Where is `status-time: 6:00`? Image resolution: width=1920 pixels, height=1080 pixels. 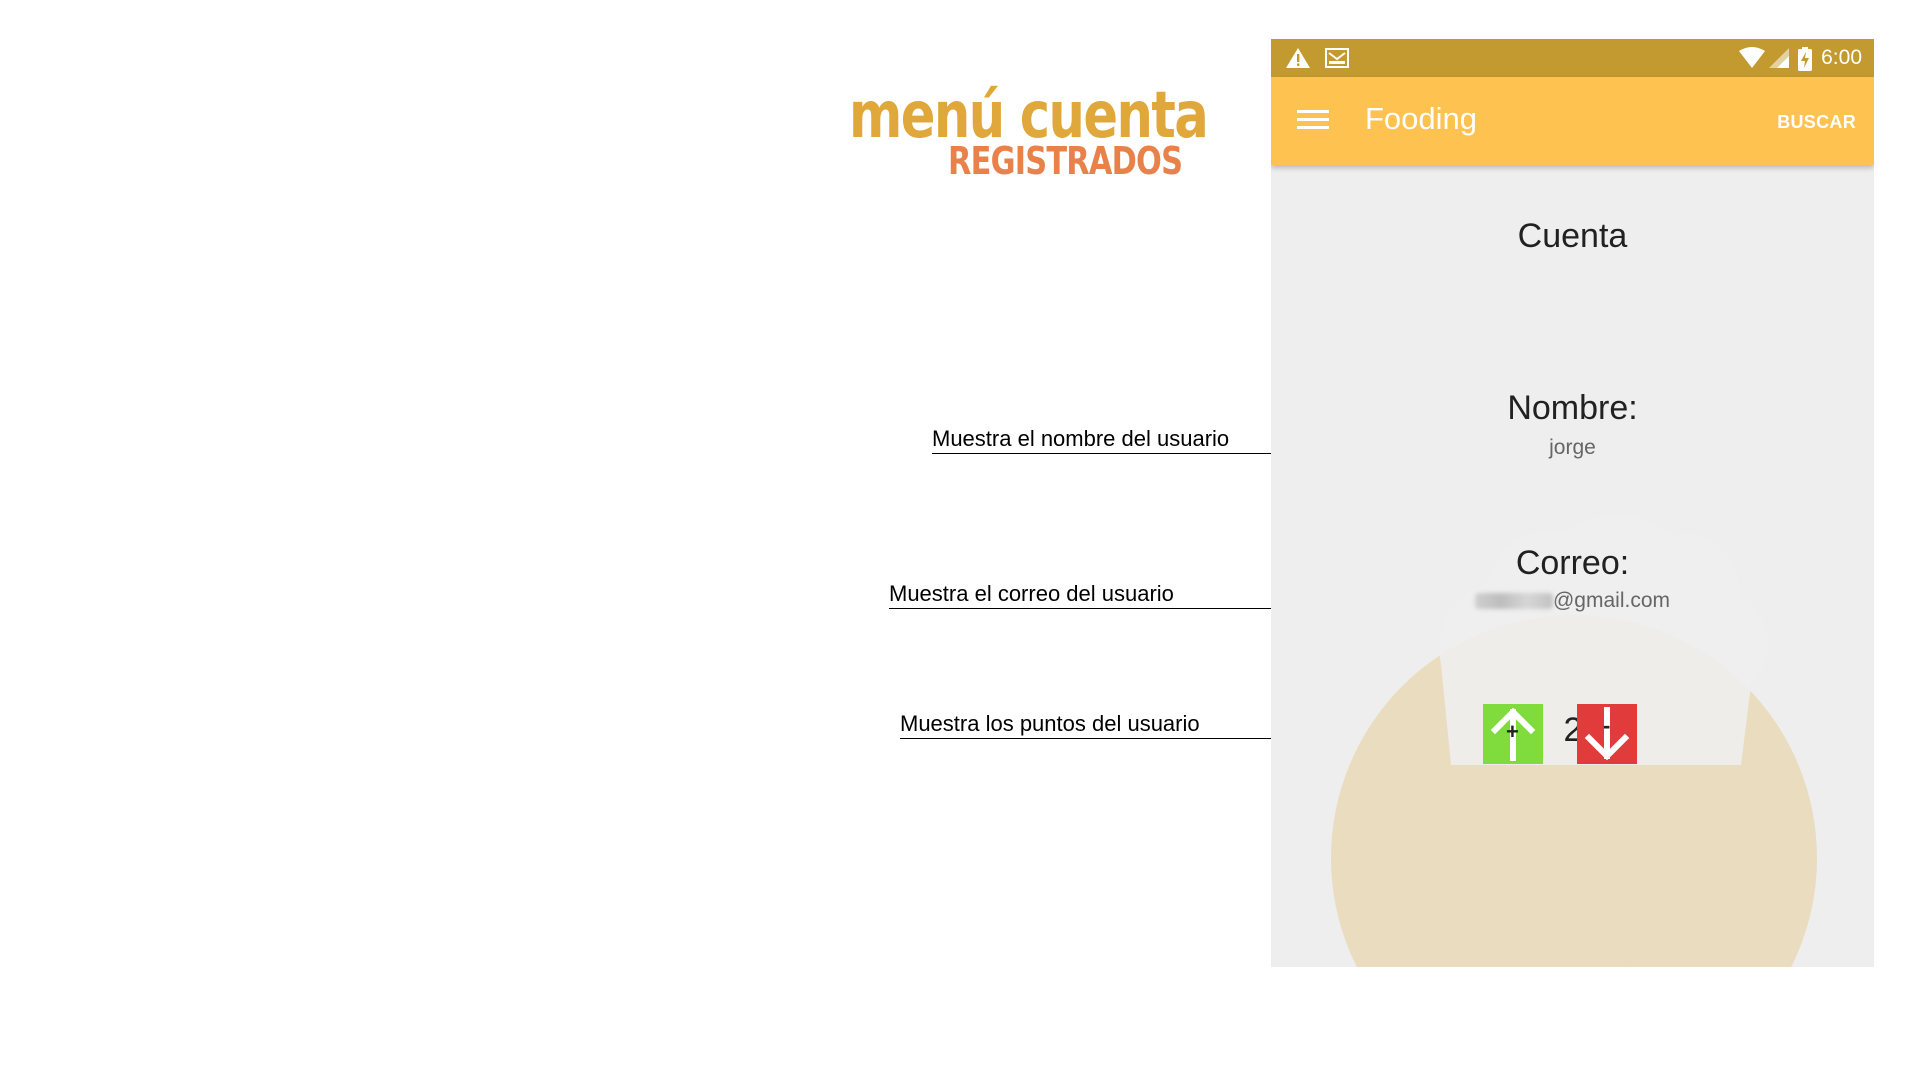
status-time: 6:00 is located at coordinates (1841, 57).